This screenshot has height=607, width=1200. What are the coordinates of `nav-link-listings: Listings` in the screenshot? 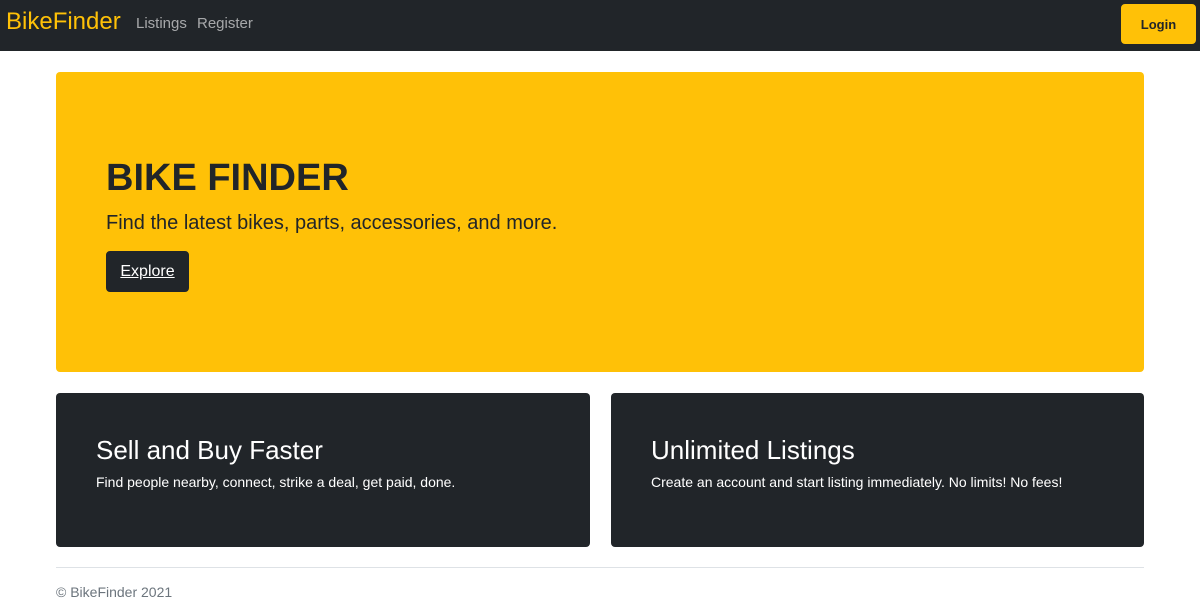 It's located at (161, 24).